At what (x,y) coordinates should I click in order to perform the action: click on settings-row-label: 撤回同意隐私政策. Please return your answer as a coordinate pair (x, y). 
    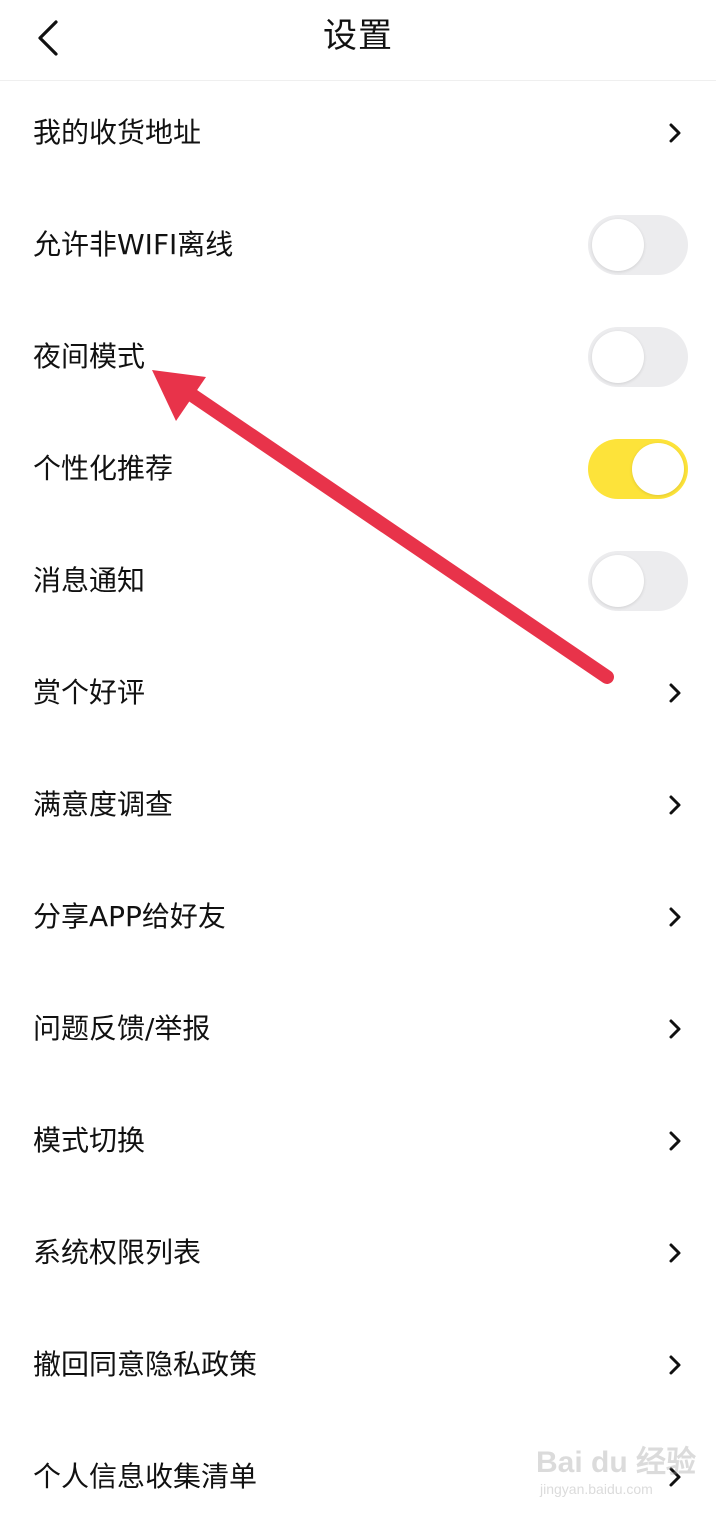
    Looking at the image, I should click on (145, 1364).